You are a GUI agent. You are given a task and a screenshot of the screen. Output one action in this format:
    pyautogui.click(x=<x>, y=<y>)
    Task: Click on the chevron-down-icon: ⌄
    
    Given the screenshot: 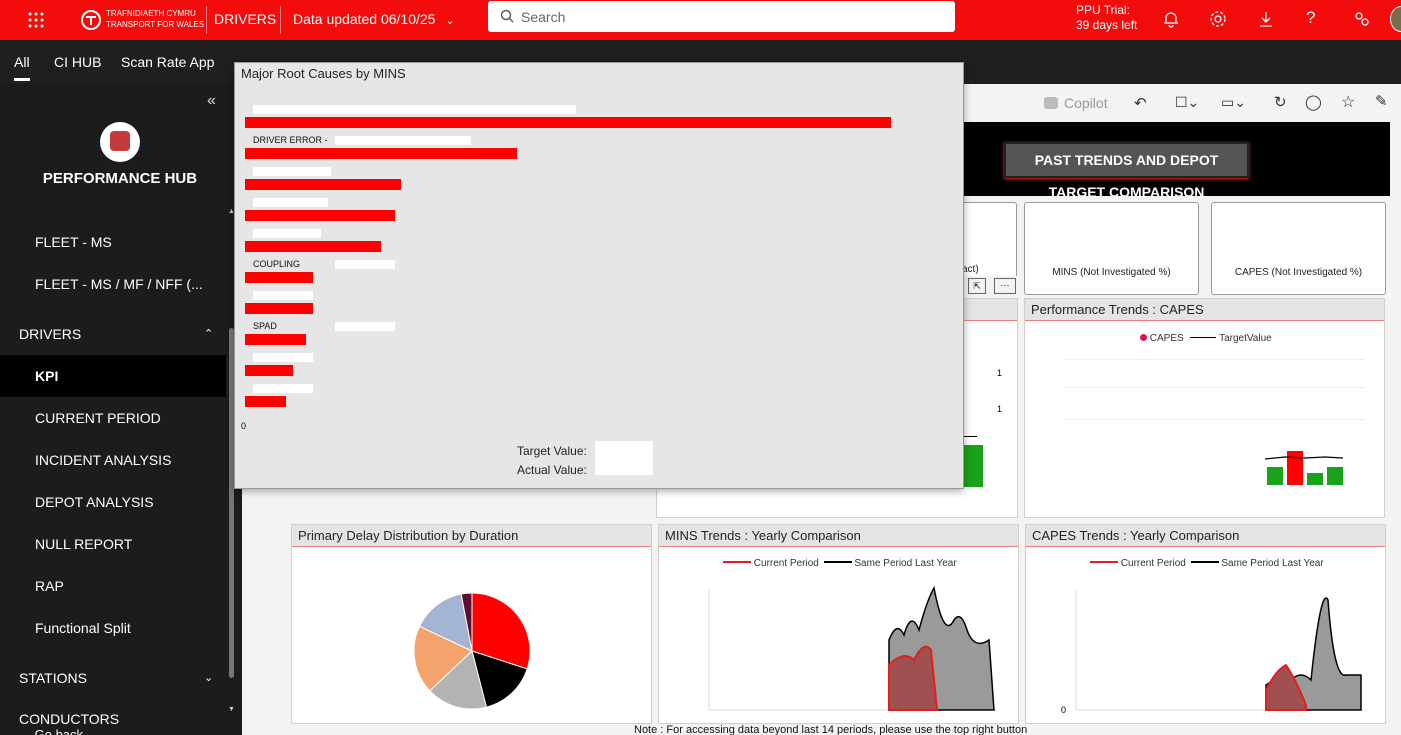 What is the action you would take?
    pyautogui.click(x=209, y=678)
    